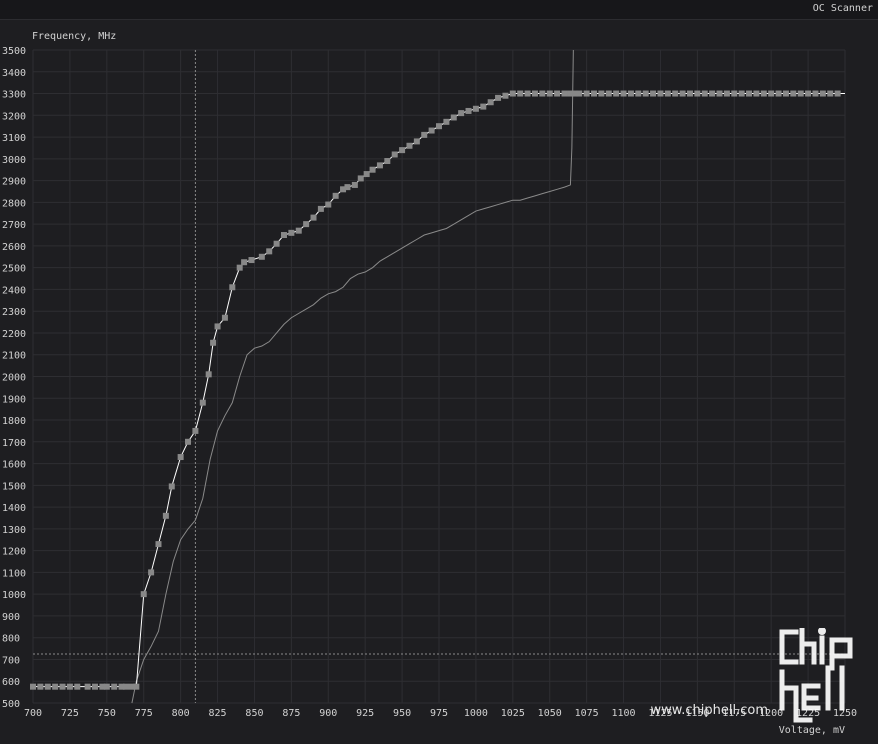 This screenshot has width=878, height=744. What do you see at coordinates (70, 713) in the screenshot?
I see `x-tick-label: 725` at bounding box center [70, 713].